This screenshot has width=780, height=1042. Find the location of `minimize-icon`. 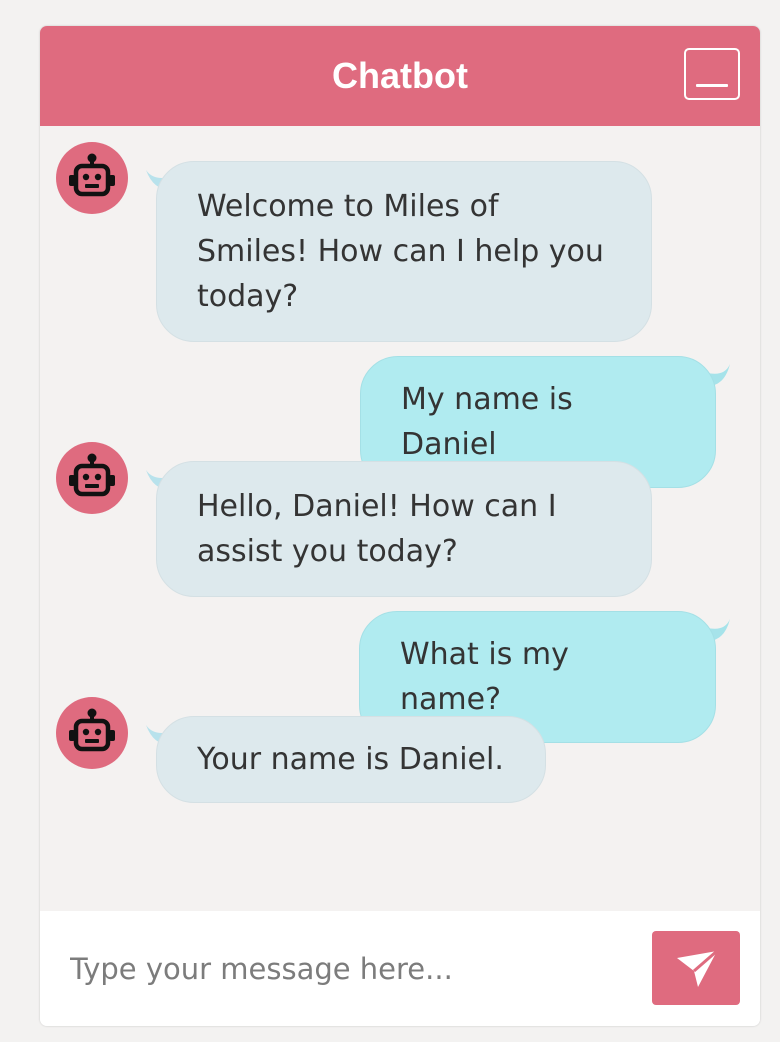

minimize-icon is located at coordinates (712, 85).